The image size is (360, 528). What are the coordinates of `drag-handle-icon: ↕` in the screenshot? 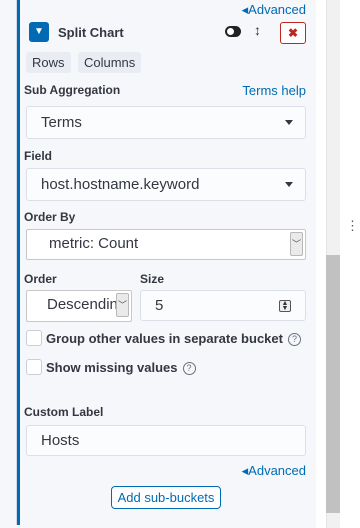 It's located at (257, 30).